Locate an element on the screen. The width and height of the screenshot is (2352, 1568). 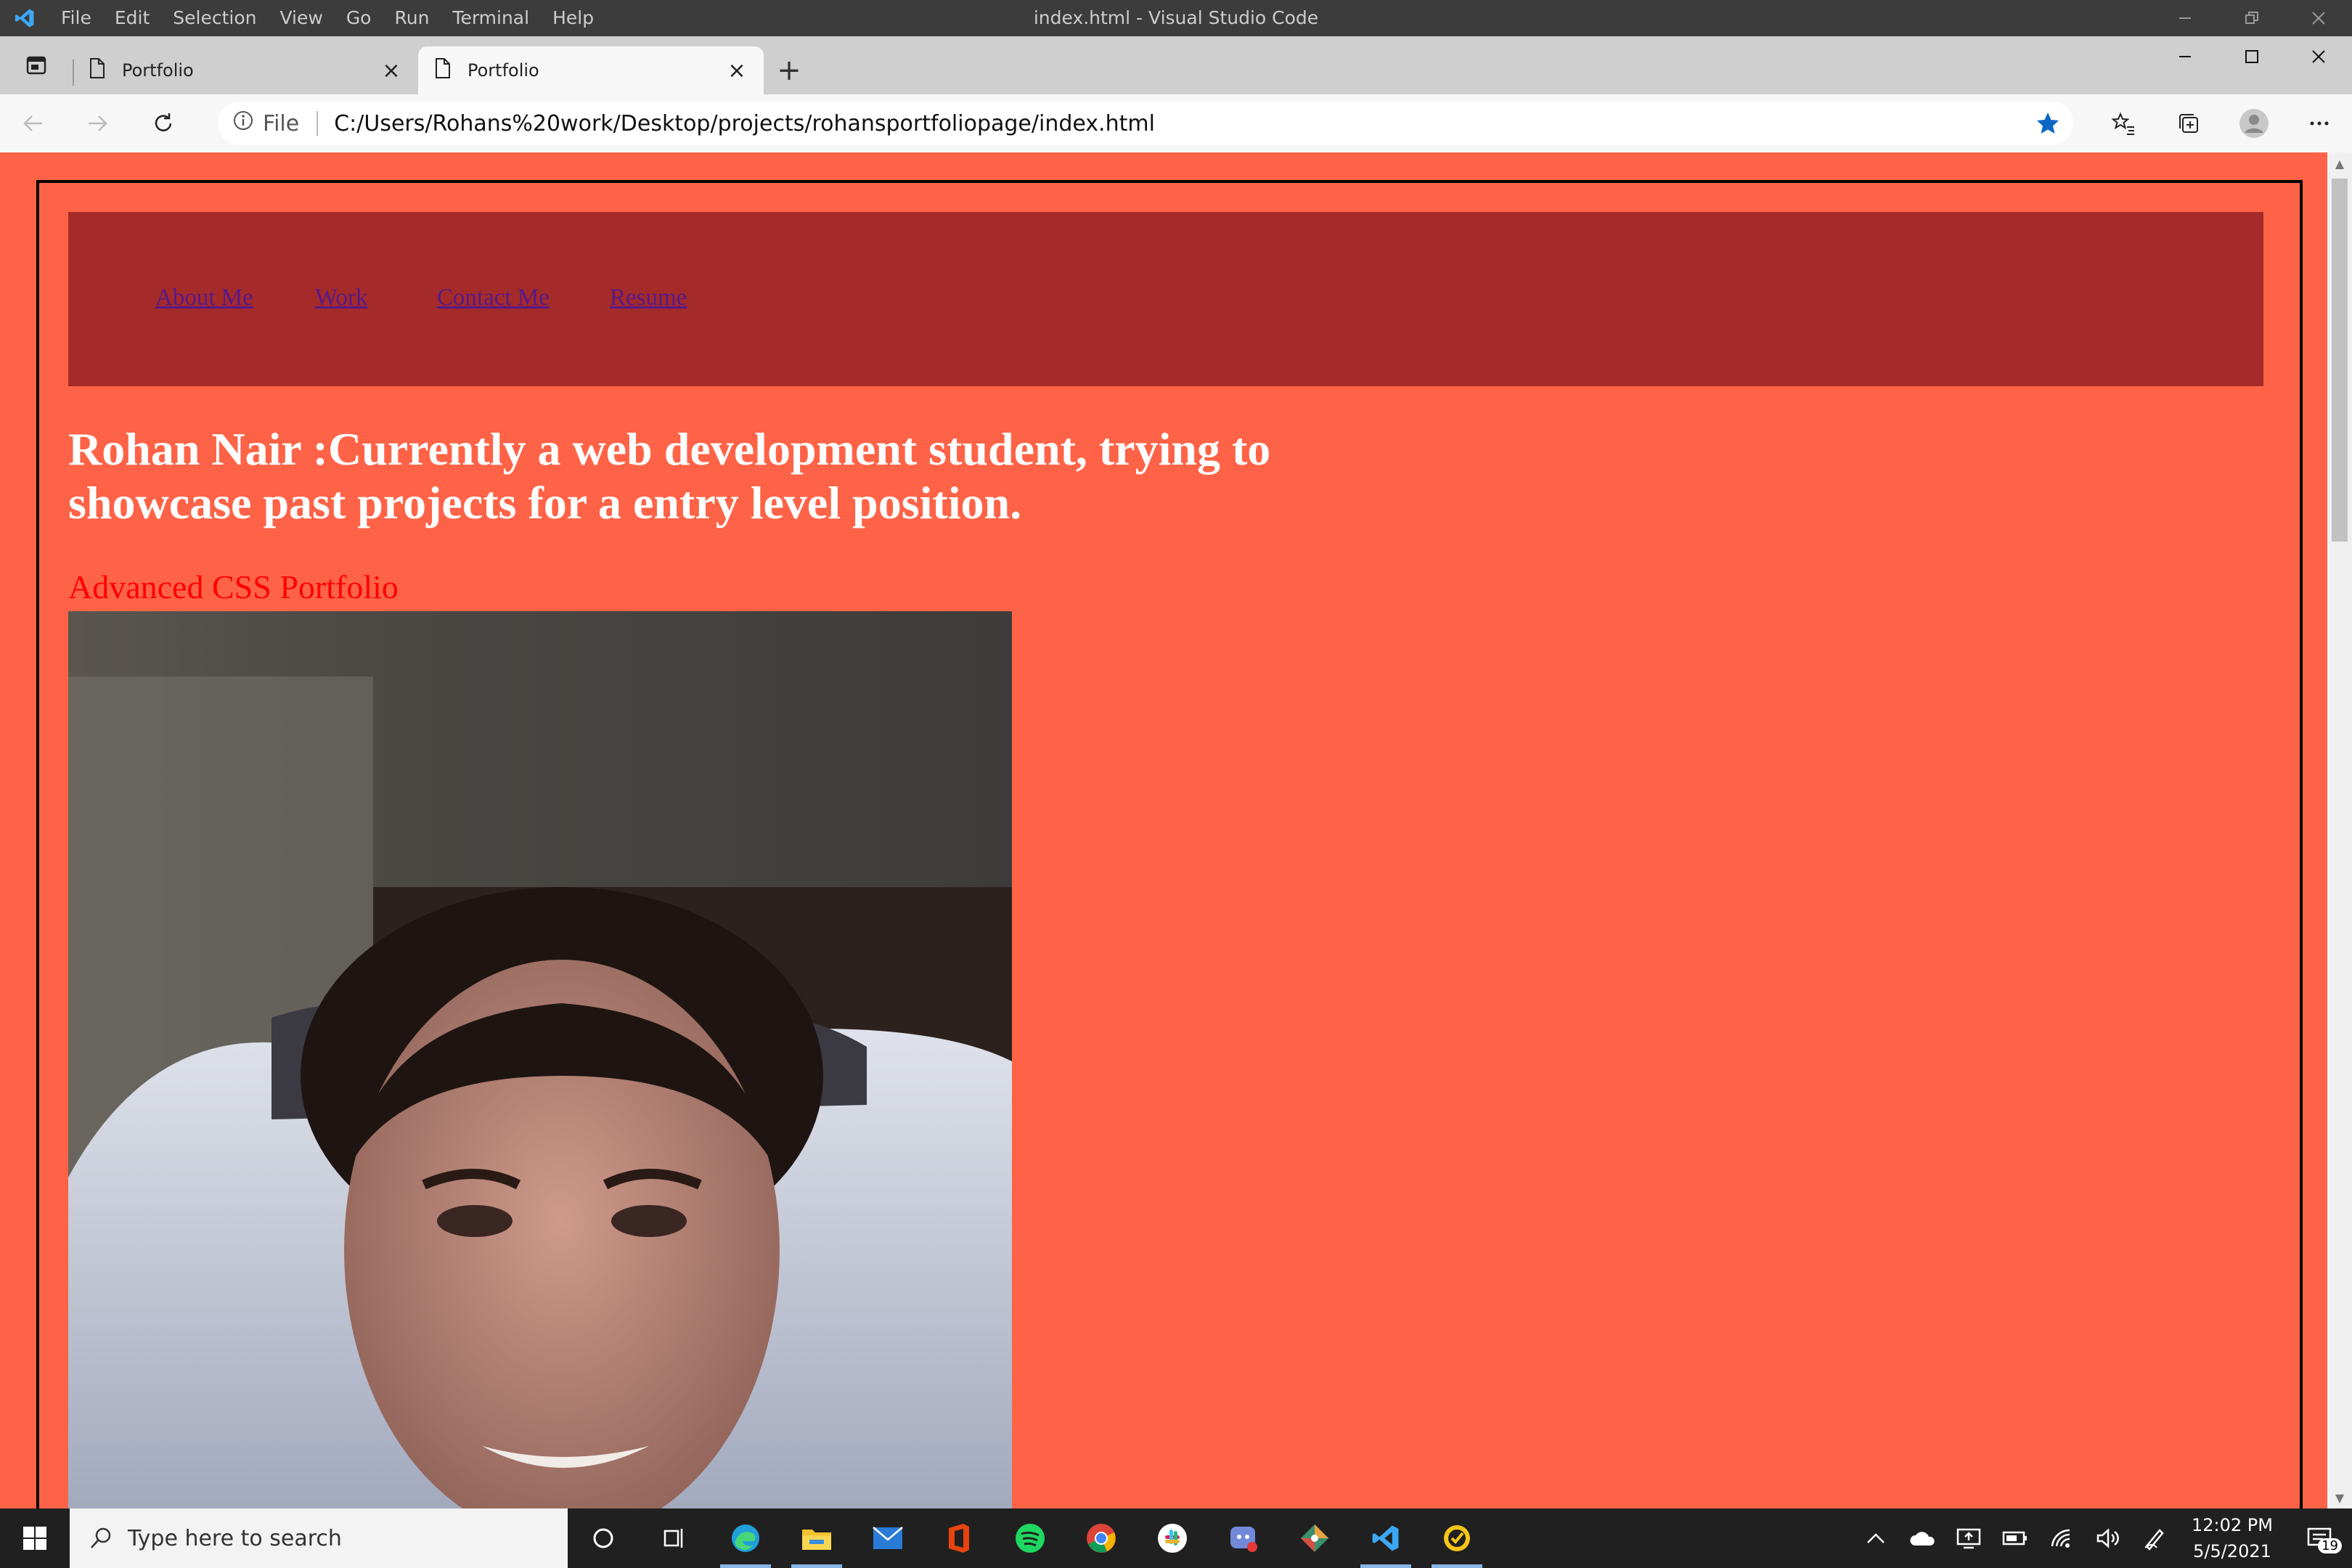
page-scrollbar: ▲ ▼ is located at coordinates (2340, 830).